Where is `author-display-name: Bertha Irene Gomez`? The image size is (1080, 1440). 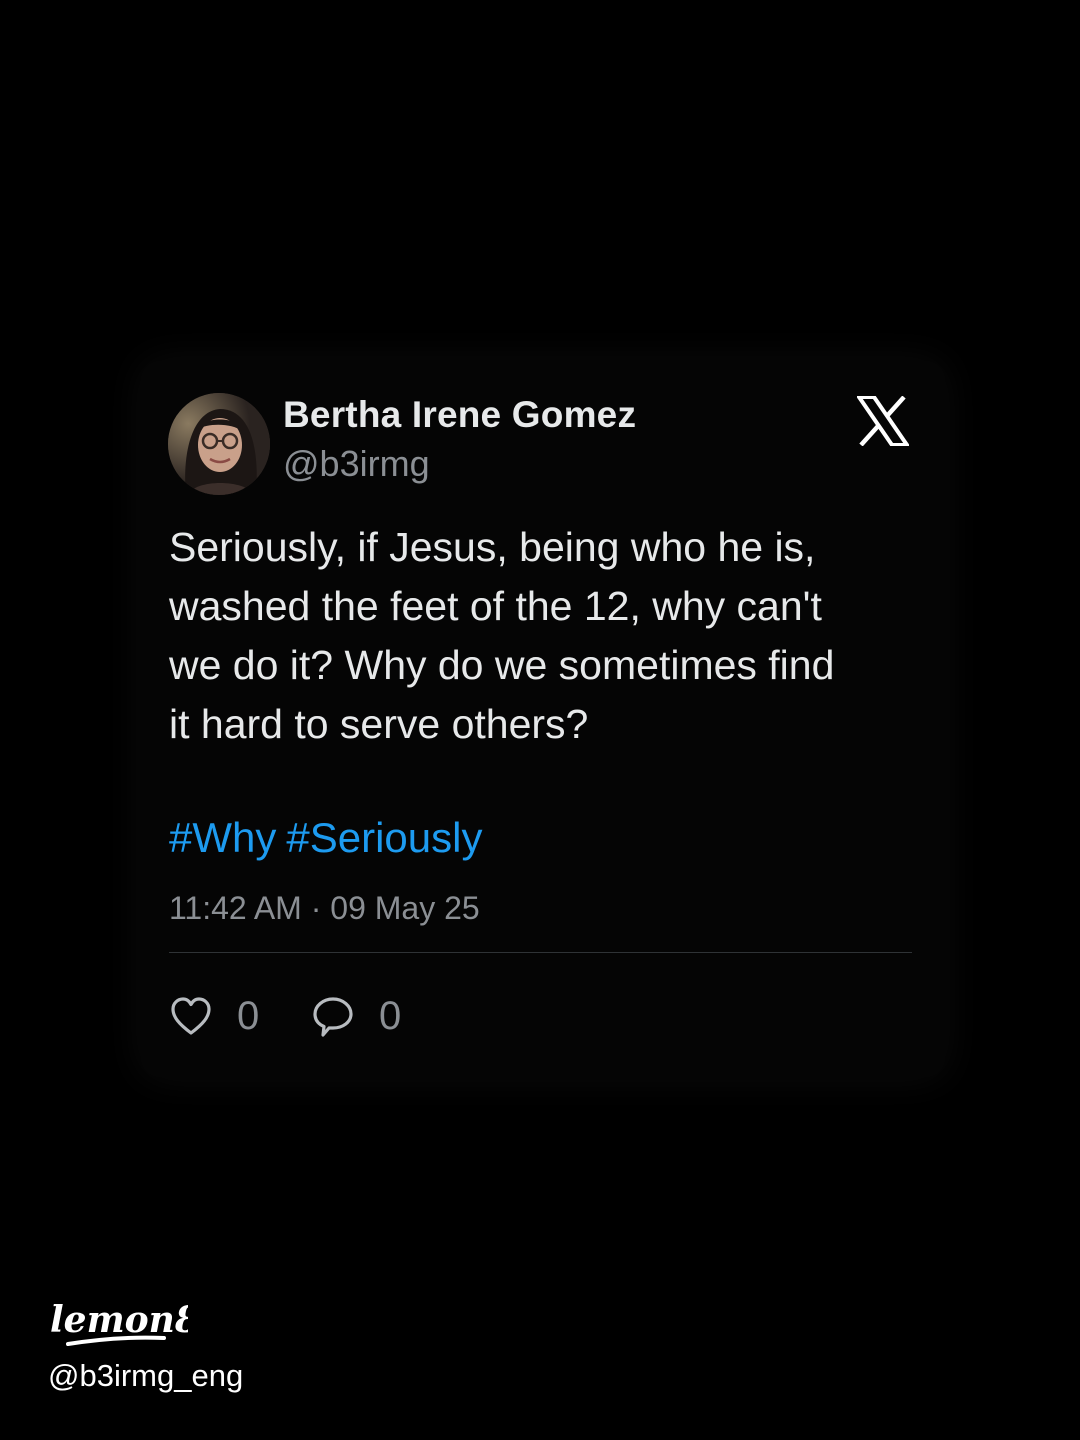
author-display-name: Bertha Irene Gomez is located at coordinates (459, 415).